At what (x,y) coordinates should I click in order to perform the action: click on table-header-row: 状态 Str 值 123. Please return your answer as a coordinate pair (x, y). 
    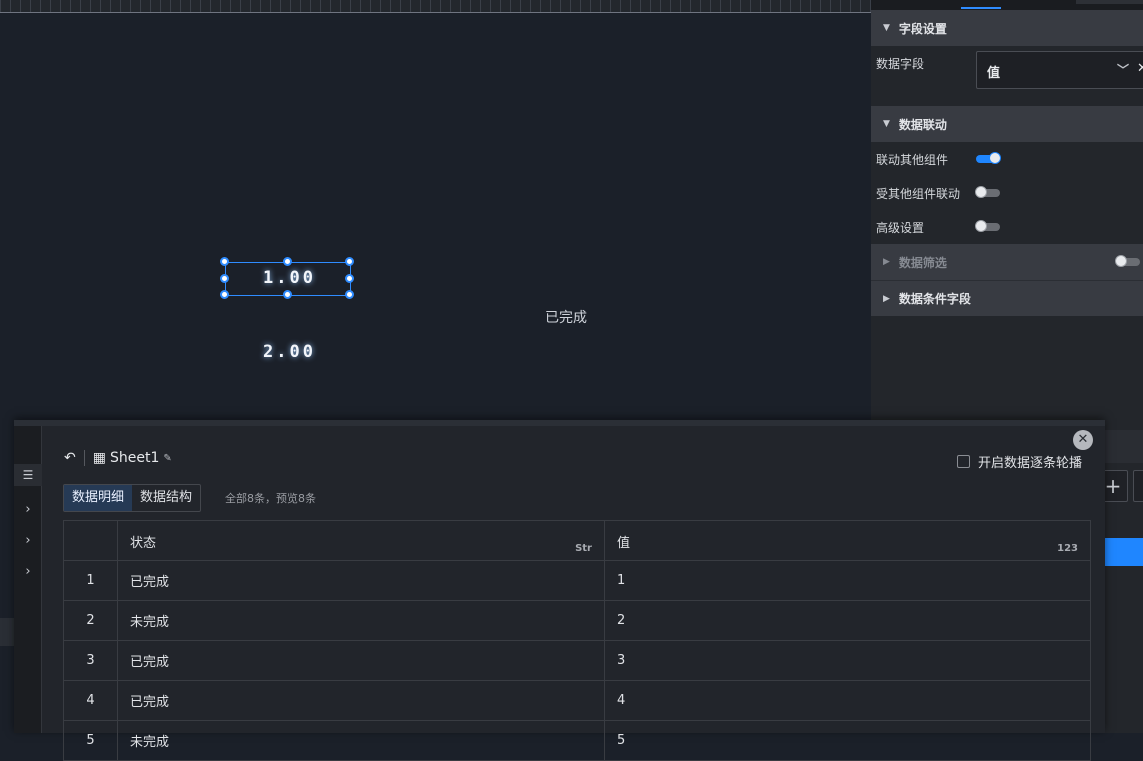
    Looking at the image, I should click on (577, 540).